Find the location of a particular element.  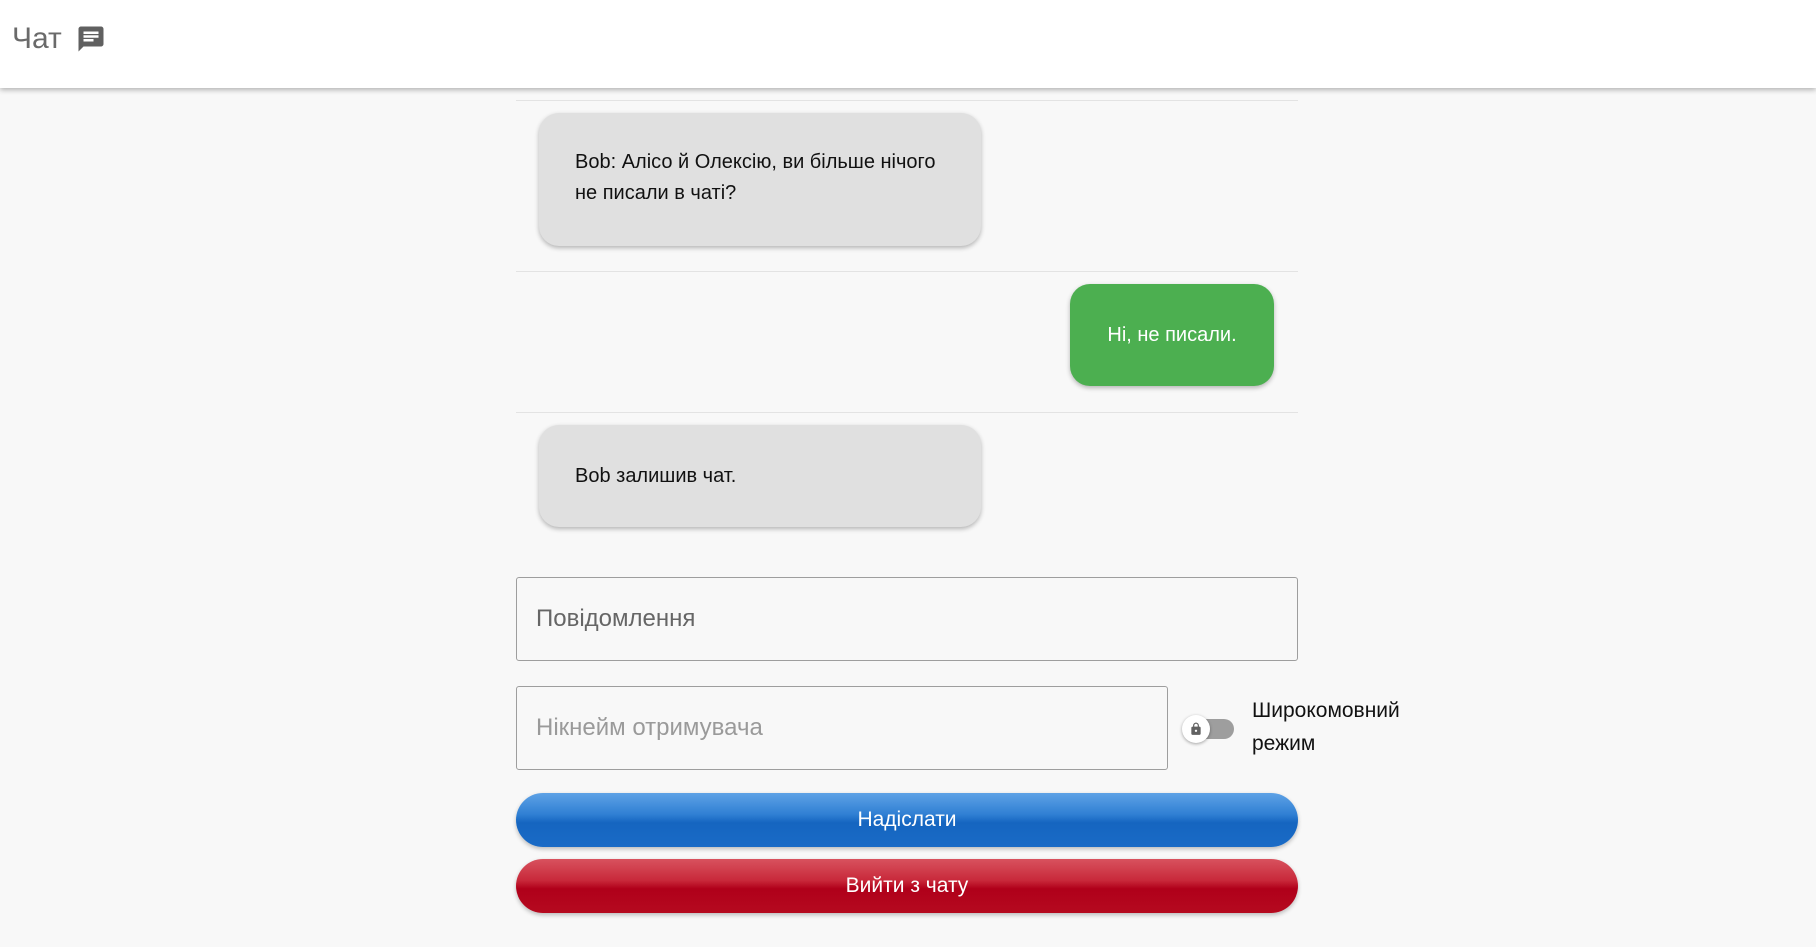

lock-icon is located at coordinates (1196, 729).